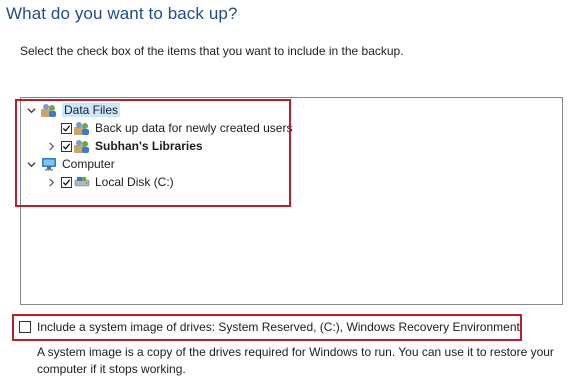 The image size is (570, 384). I want to click on checkbox-system-image, so click(25, 327).